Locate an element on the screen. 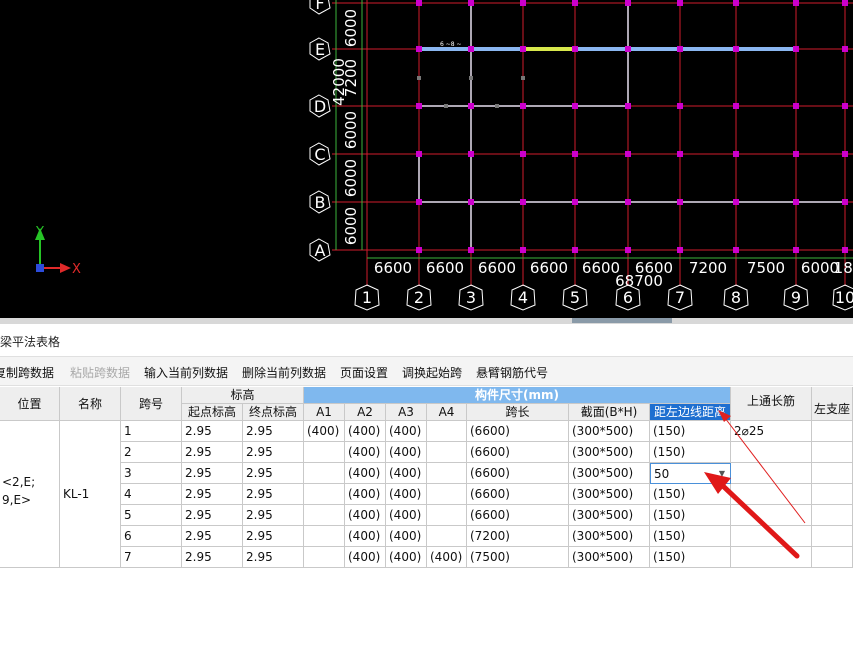 This screenshot has height=660, width=853. cell-span: 6 is located at coordinates (151, 536).